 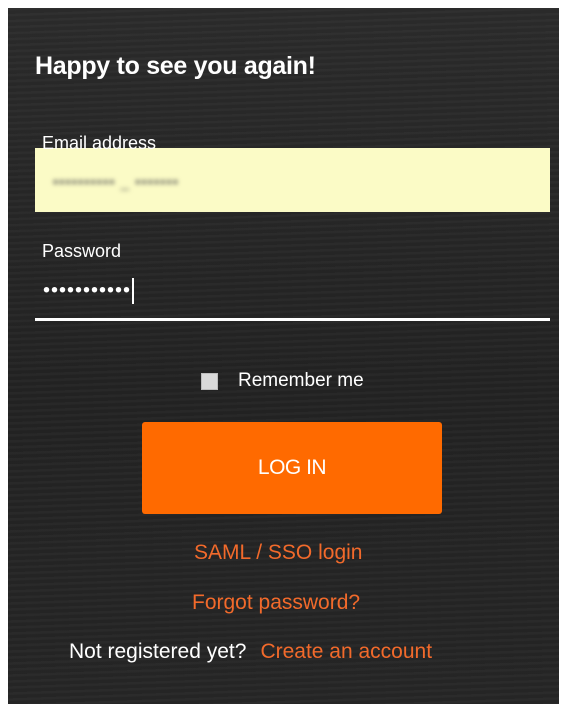 I want to click on remember-me-label: Remember me, so click(x=301, y=381).